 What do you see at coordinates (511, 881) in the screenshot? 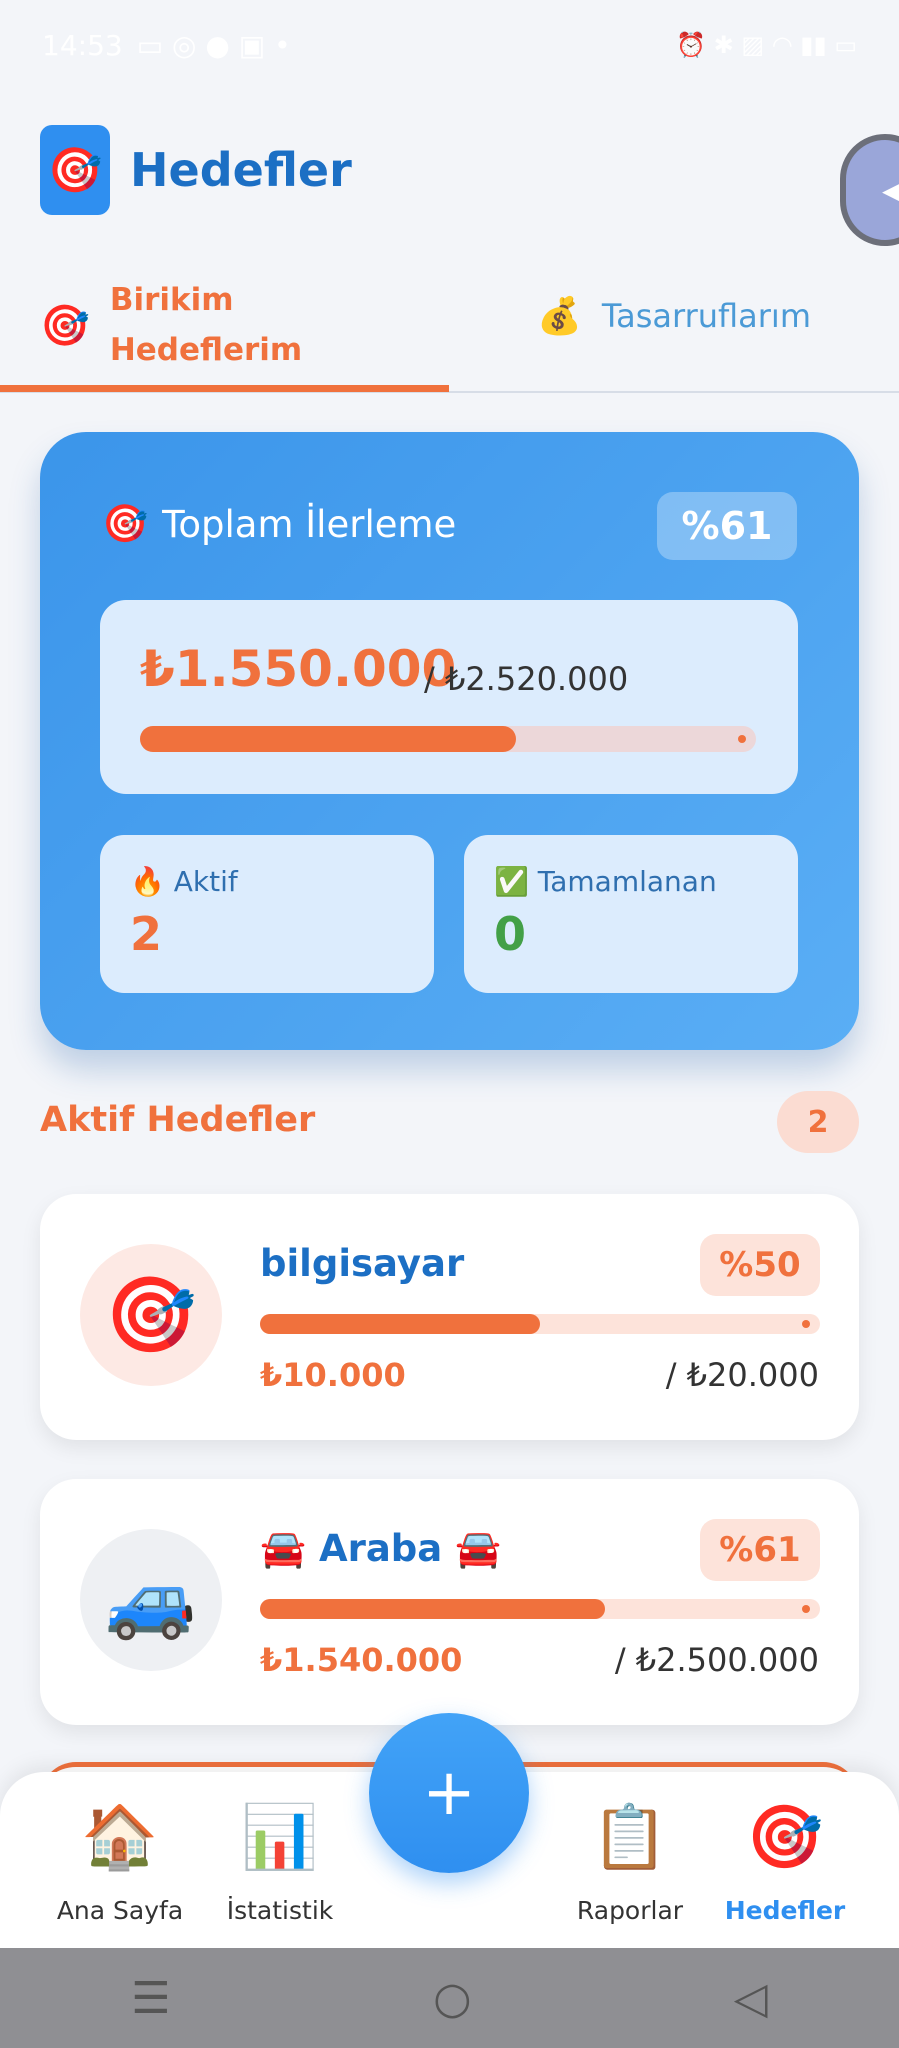
I see `check-mark-icon: ✅` at bounding box center [511, 881].